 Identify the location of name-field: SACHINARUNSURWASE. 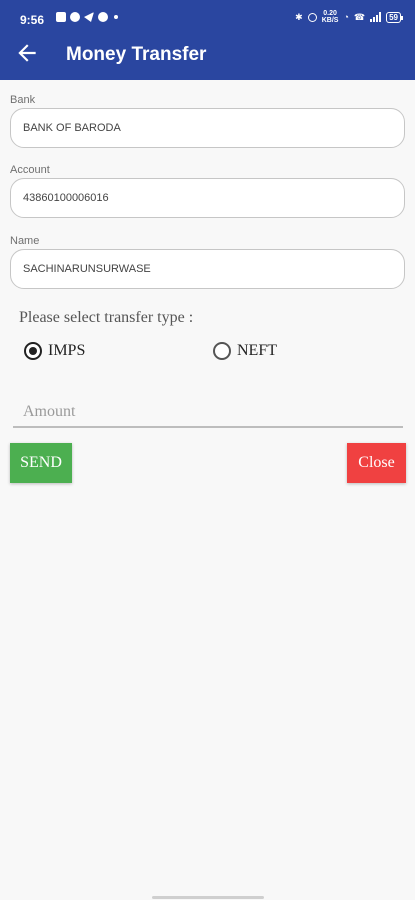
(207, 269).